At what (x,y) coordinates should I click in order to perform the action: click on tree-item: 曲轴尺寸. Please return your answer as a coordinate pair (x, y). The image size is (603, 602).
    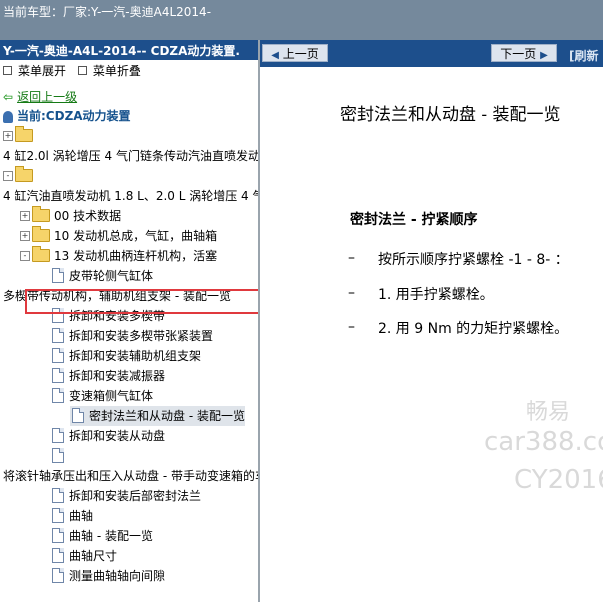
    Looking at the image, I should click on (58, 556).